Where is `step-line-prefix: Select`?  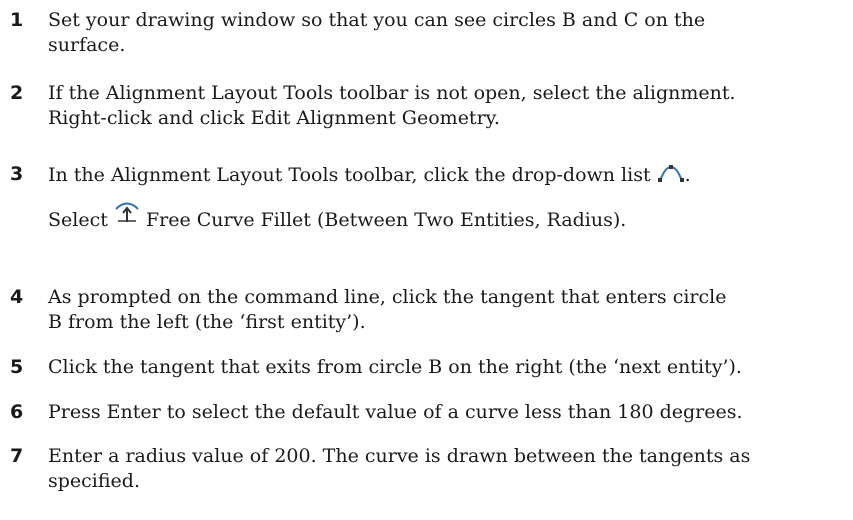
step-line-prefix: Select is located at coordinates (78, 220).